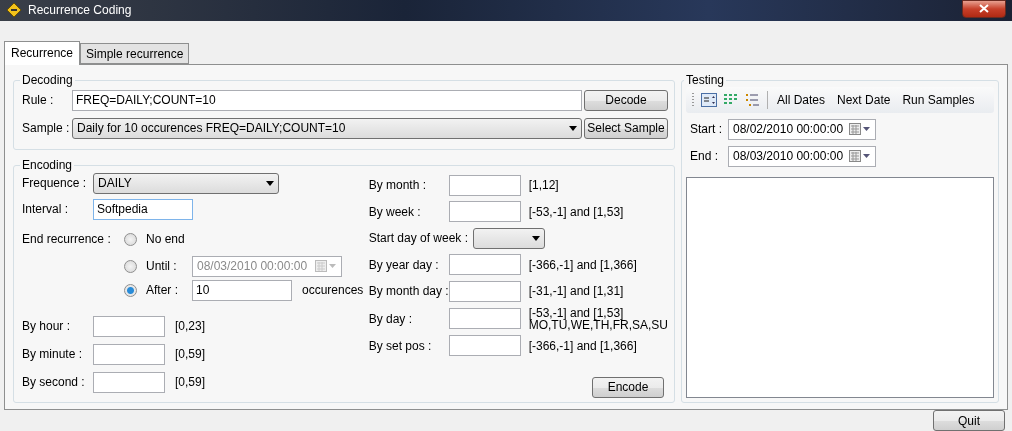 This screenshot has height=431, width=1012. I want to click on field-label: Sample :, so click(46, 128).